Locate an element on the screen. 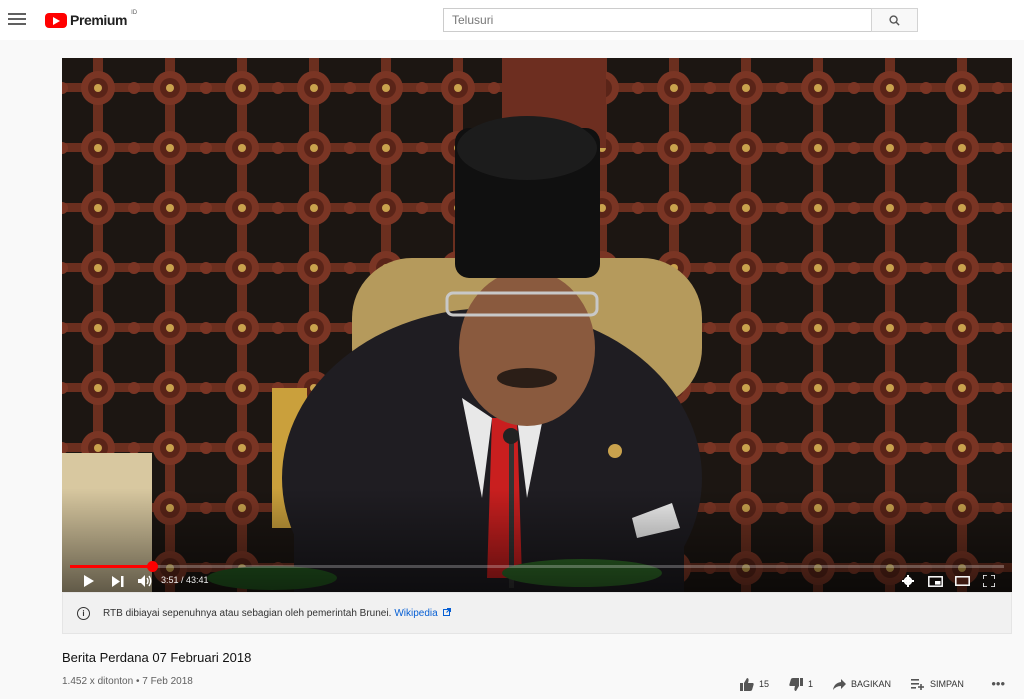 The width and height of the screenshot is (1024, 699). play-icon is located at coordinates (88, 581).